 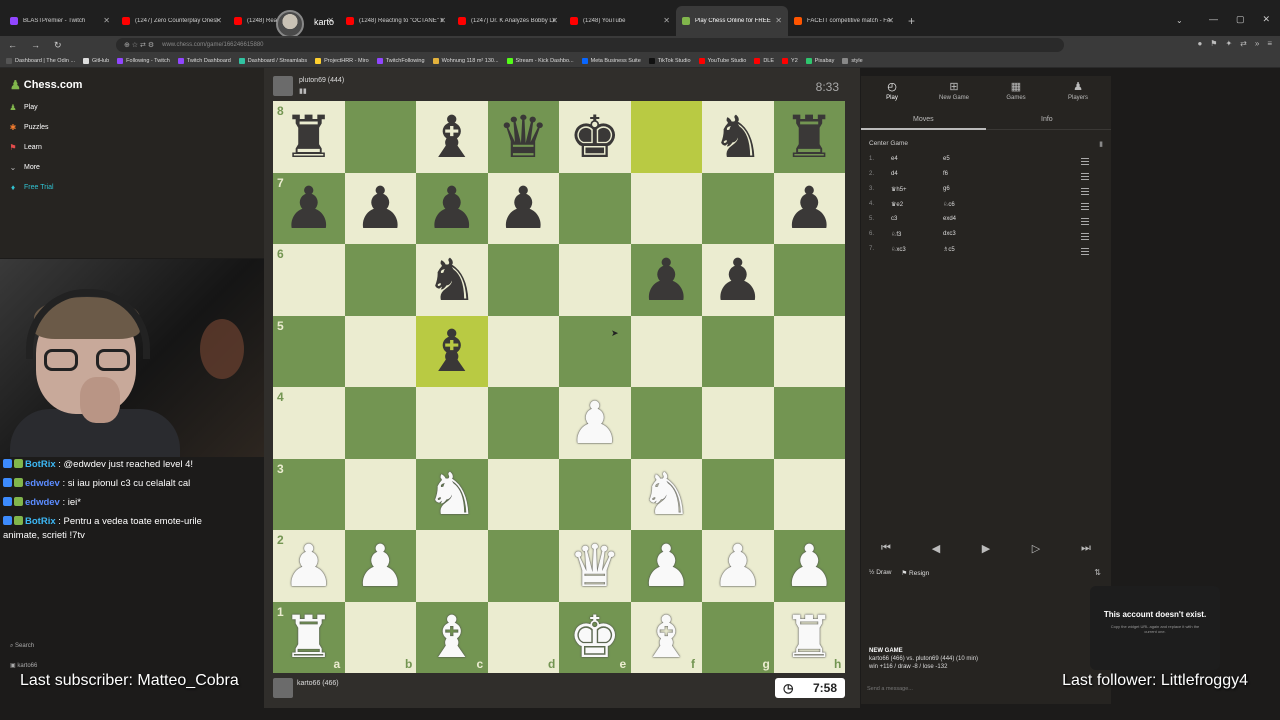 I want to click on black-rook-icon: ♜, so click(x=810, y=137).